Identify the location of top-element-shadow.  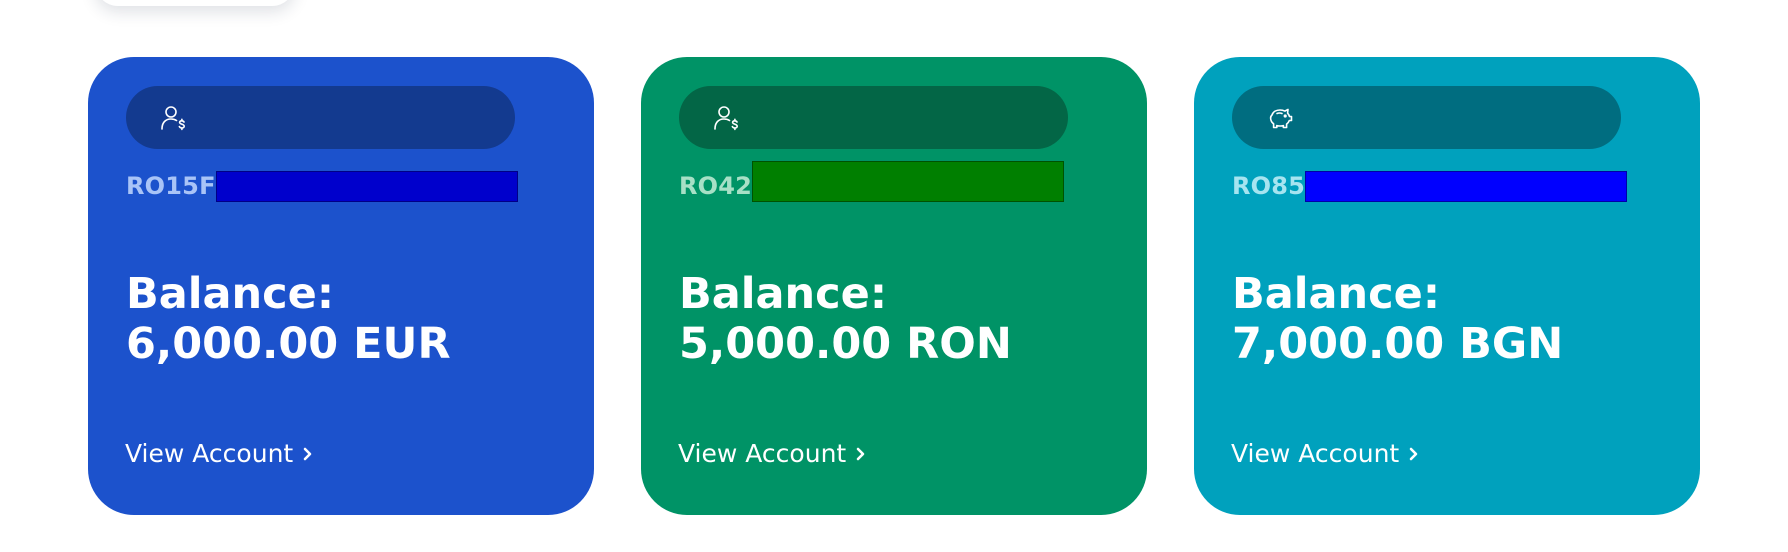
(195, 3).